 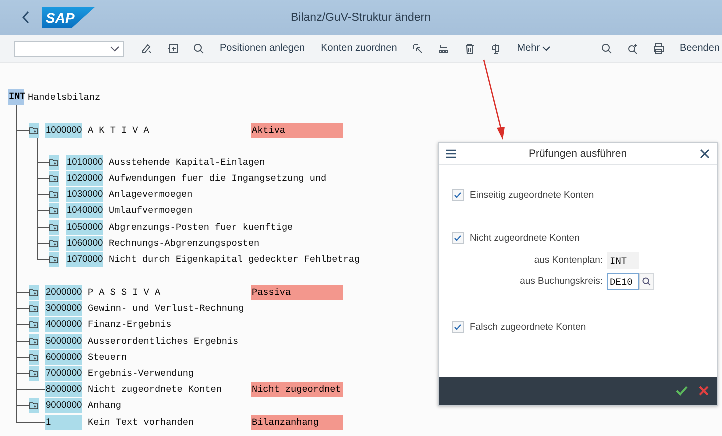 What do you see at coordinates (166, 308) in the screenshot?
I see `node-text: Gewinn- und Verlust-Rechnung` at bounding box center [166, 308].